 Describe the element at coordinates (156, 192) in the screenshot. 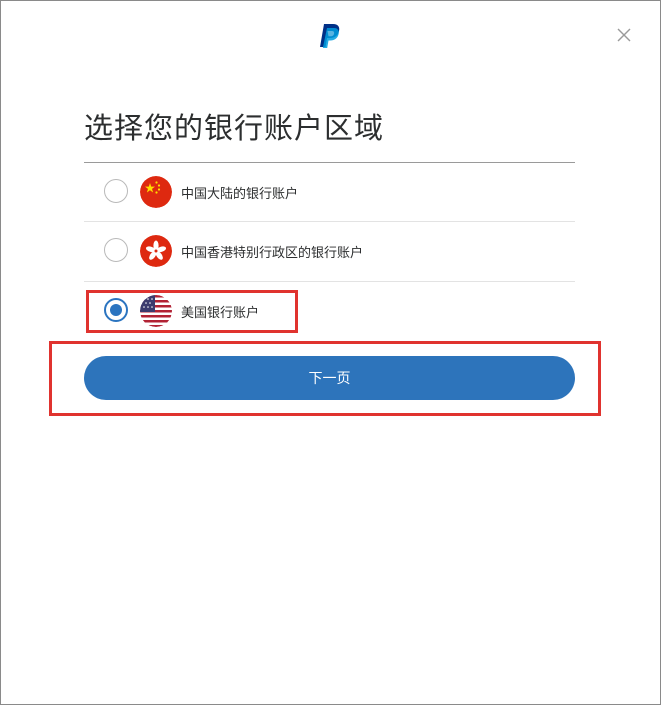

I see `china-flag-icon` at that location.